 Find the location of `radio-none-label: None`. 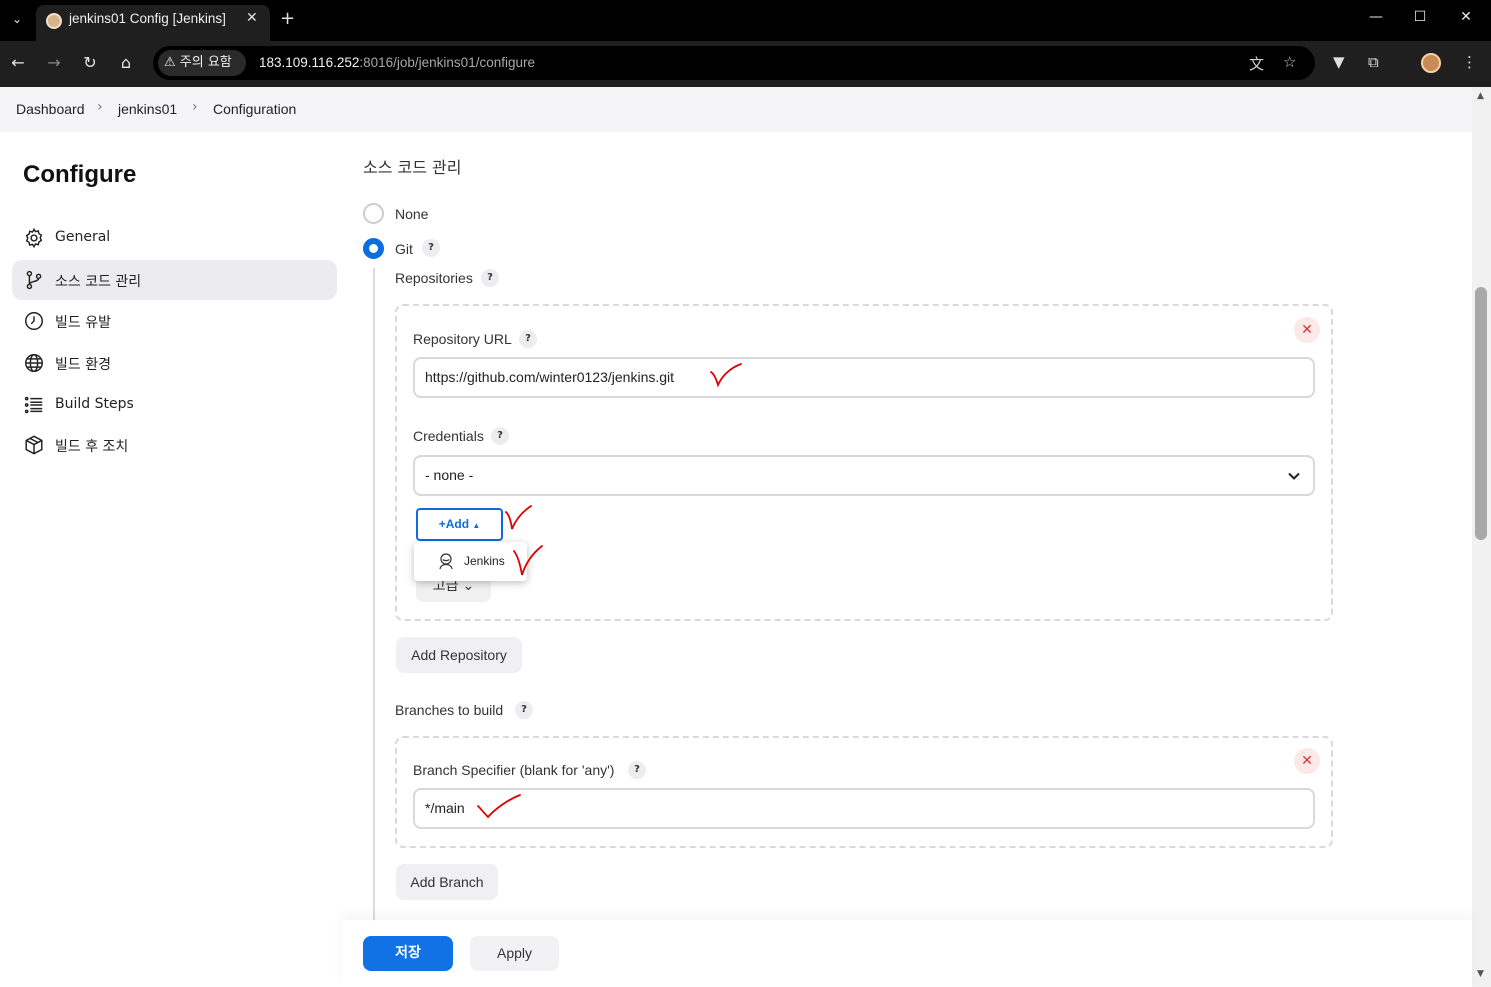

radio-none-label: None is located at coordinates (411, 214).